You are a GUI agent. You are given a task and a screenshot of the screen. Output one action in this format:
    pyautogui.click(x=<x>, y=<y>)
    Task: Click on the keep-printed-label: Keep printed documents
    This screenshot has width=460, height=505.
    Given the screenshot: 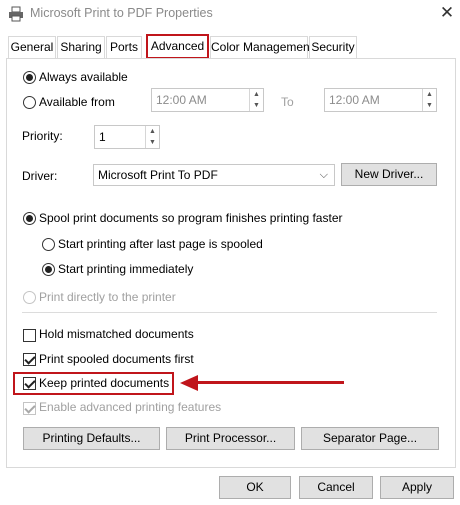 What is the action you would take?
    pyautogui.click(x=104, y=383)
    